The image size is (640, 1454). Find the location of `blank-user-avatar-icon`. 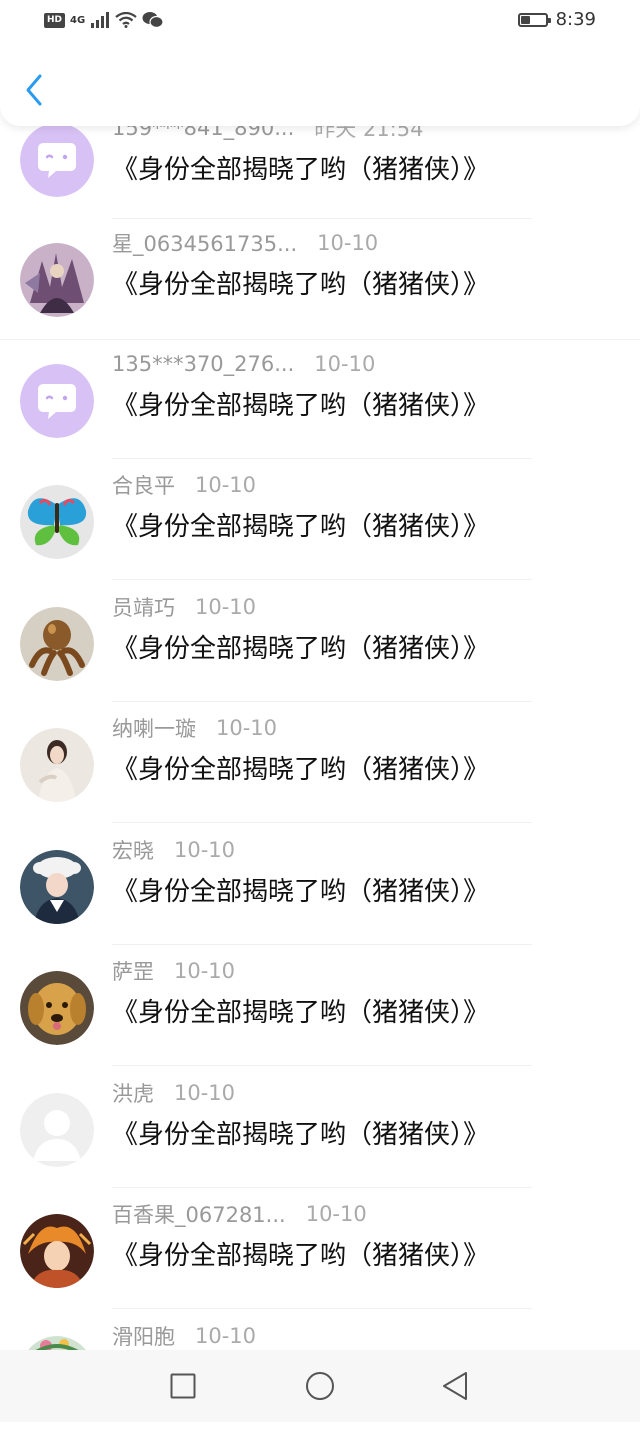

blank-user-avatar-icon is located at coordinates (57, 1130).